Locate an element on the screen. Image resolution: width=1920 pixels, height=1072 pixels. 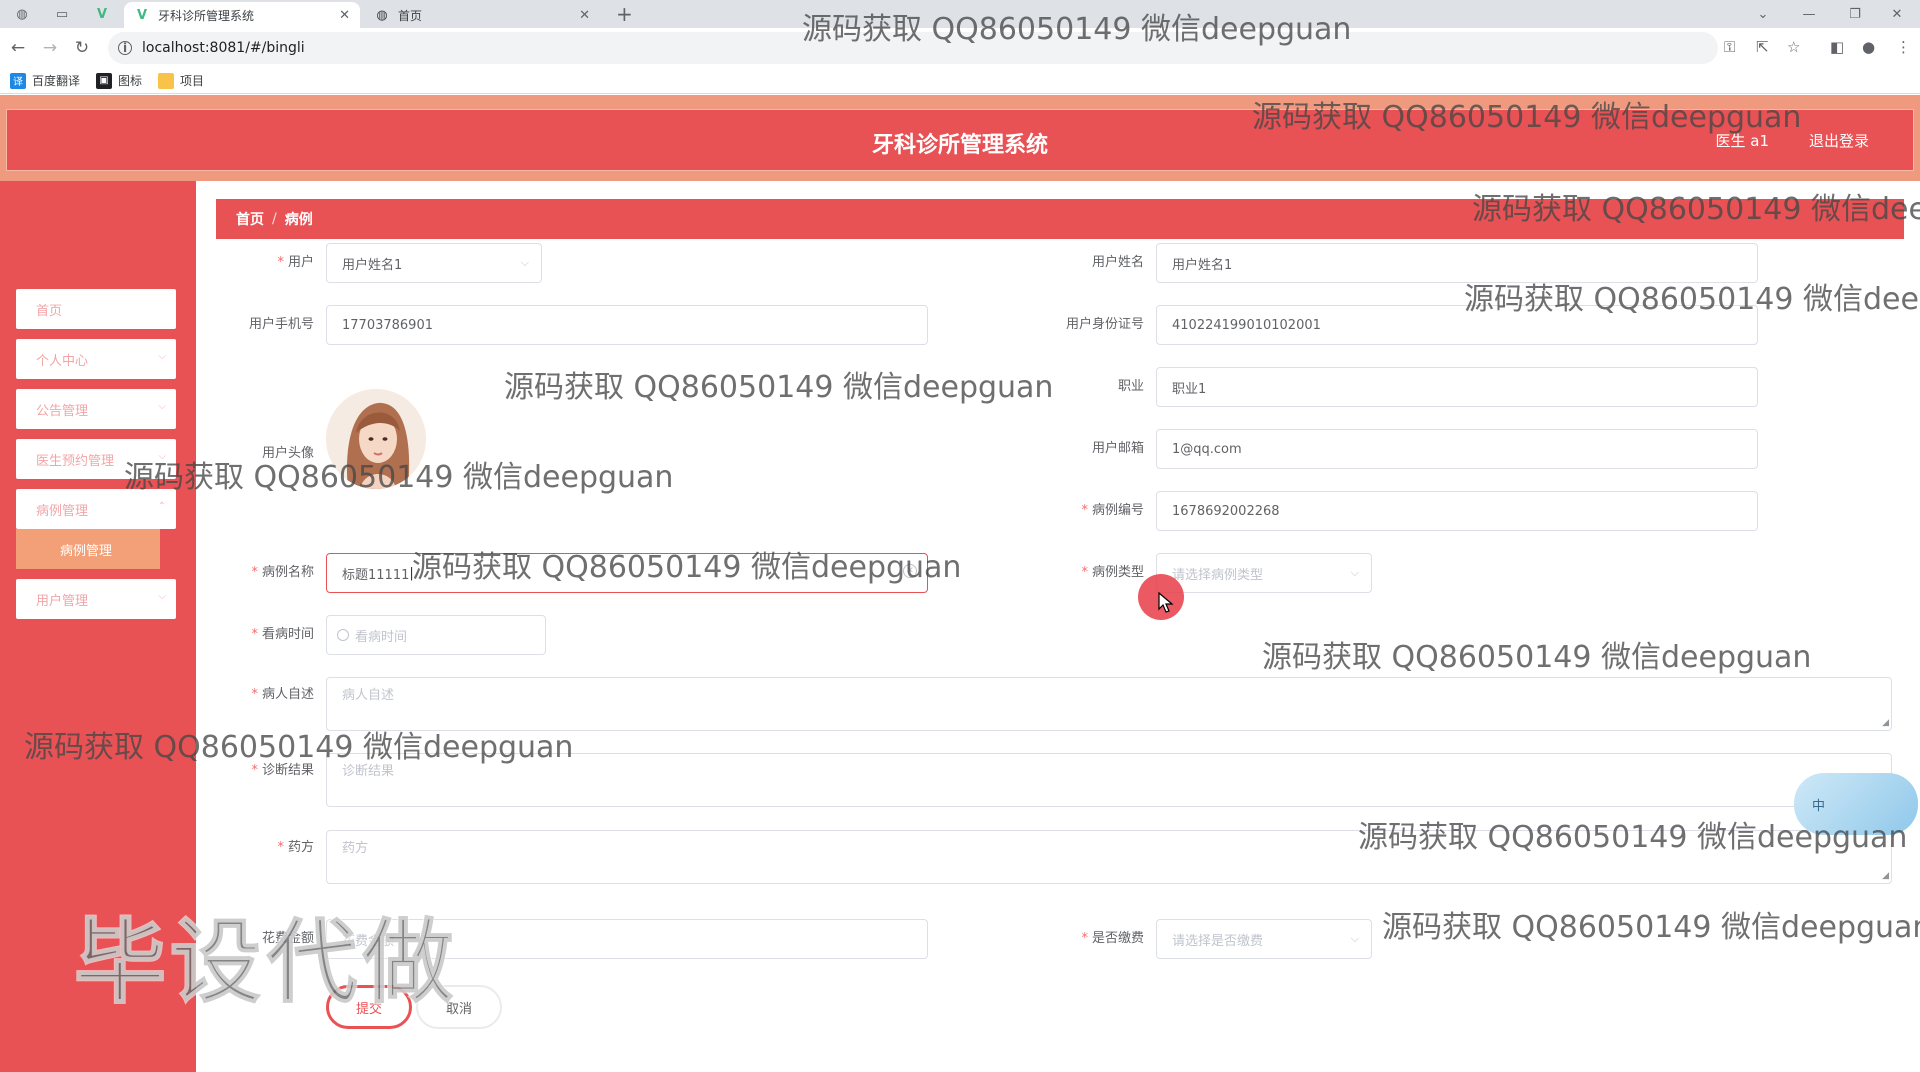
job-value: 职业1 is located at coordinates (1189, 389).